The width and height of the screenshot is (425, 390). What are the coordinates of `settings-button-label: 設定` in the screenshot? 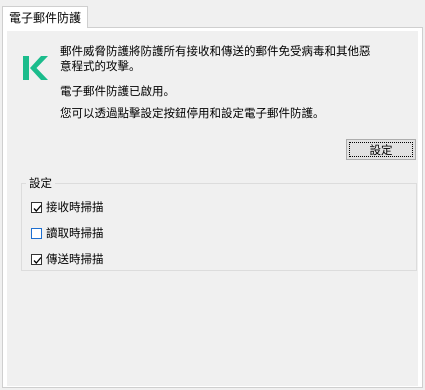 It's located at (381, 149).